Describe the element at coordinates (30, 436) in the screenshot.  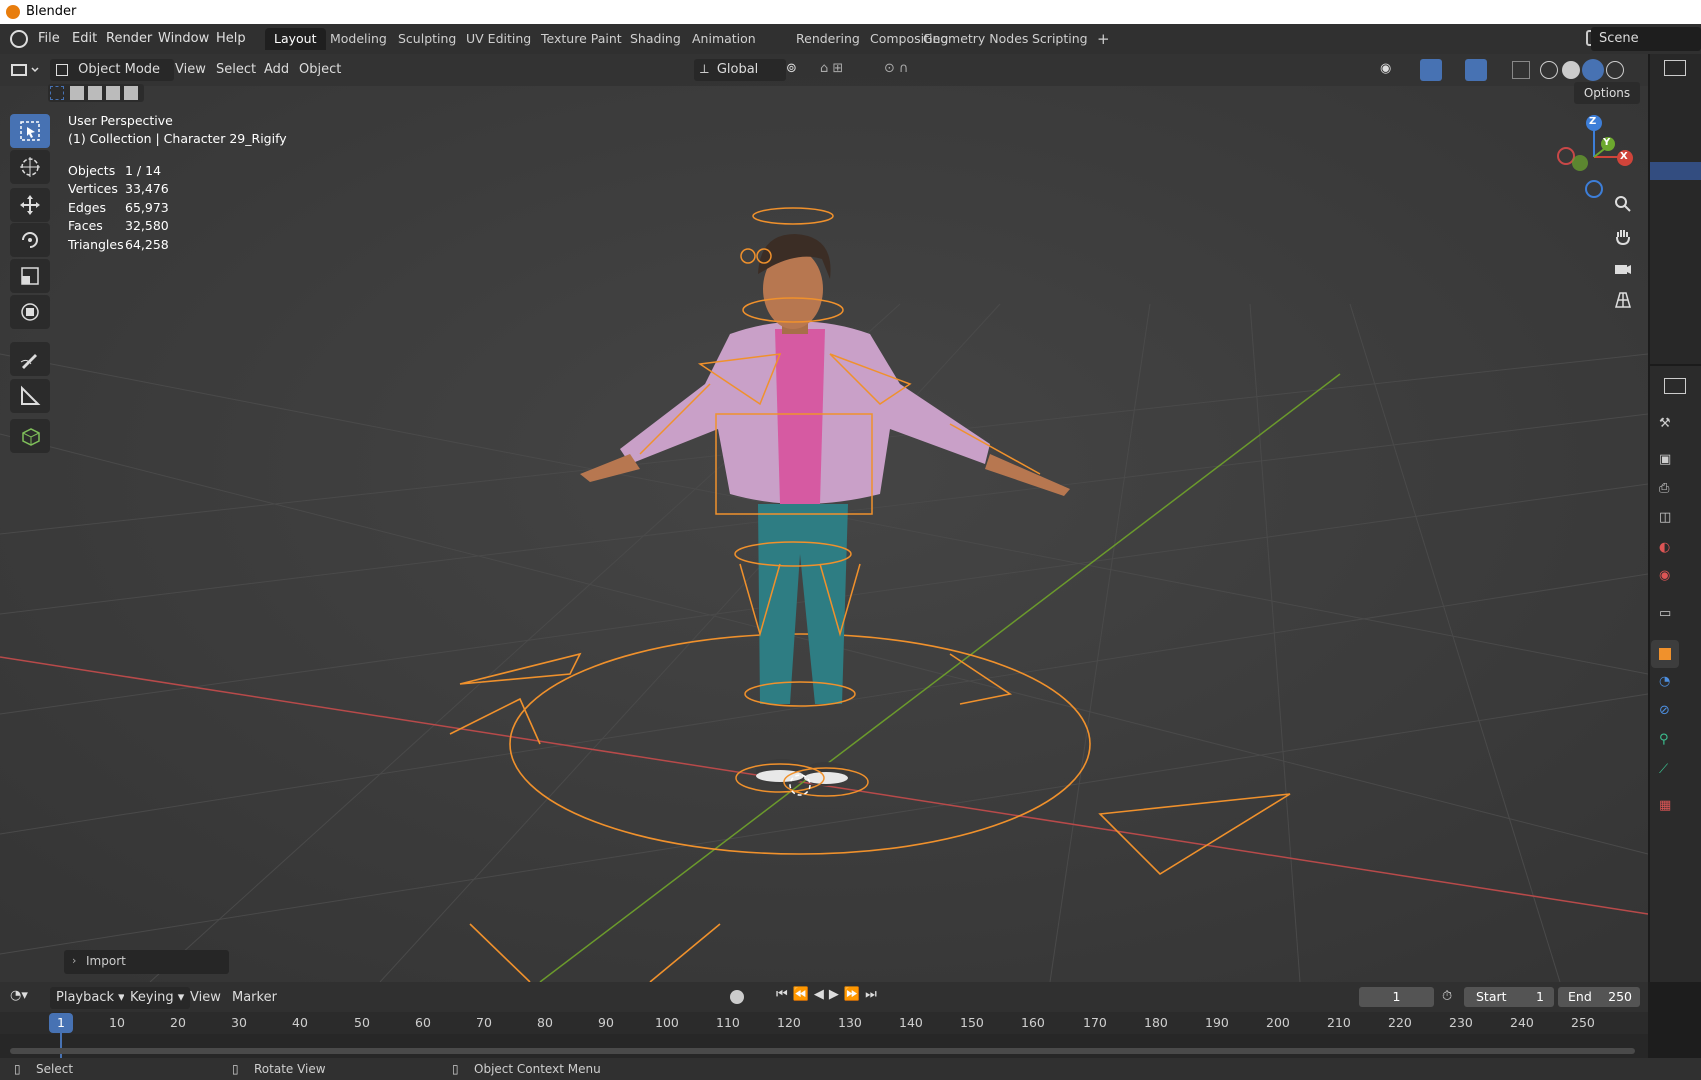
I see `add-cube-tool` at that location.